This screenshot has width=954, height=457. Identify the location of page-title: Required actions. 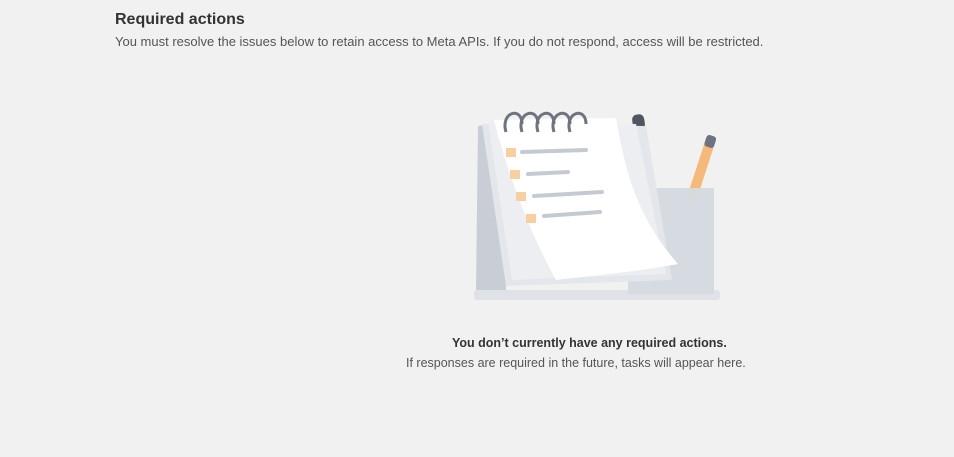
(180, 19).